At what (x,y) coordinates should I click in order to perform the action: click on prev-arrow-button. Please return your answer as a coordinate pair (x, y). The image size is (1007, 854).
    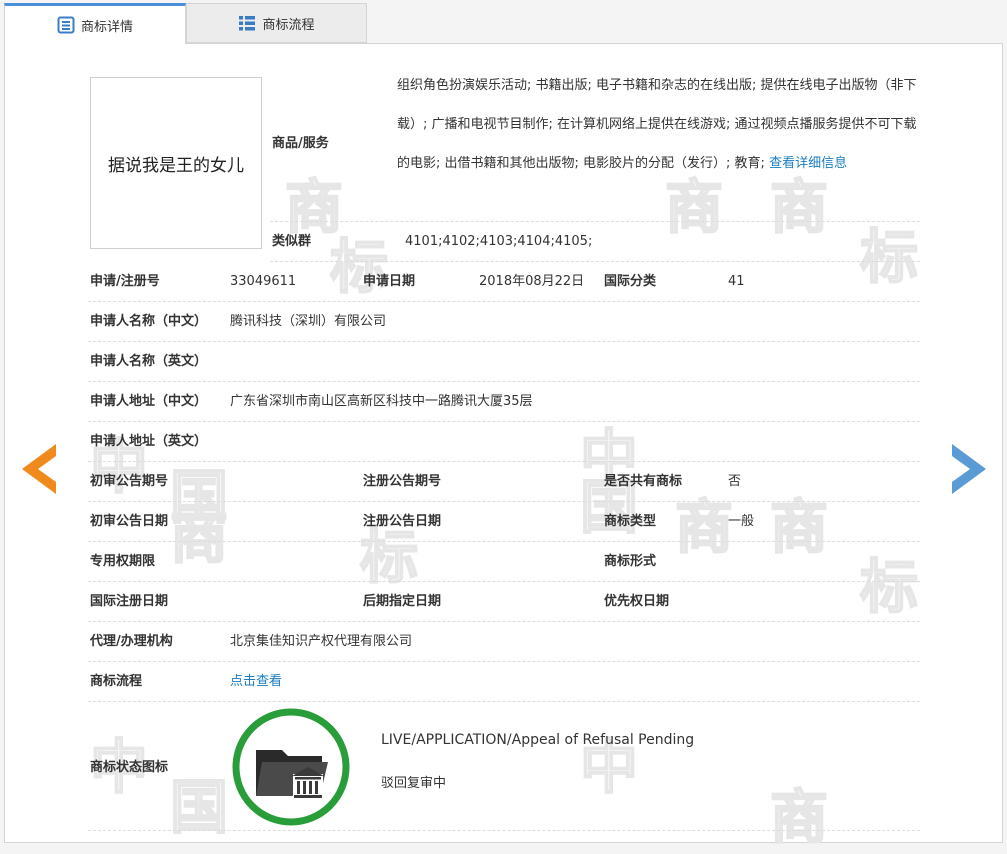
    Looking at the image, I should click on (39, 469).